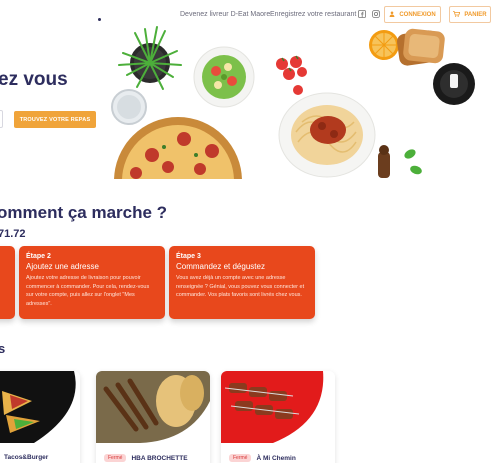 This screenshot has height=463, width=501. Describe the element at coordinates (220, 266) in the screenshot. I see `step-heading: Commandez et dégustez` at that location.